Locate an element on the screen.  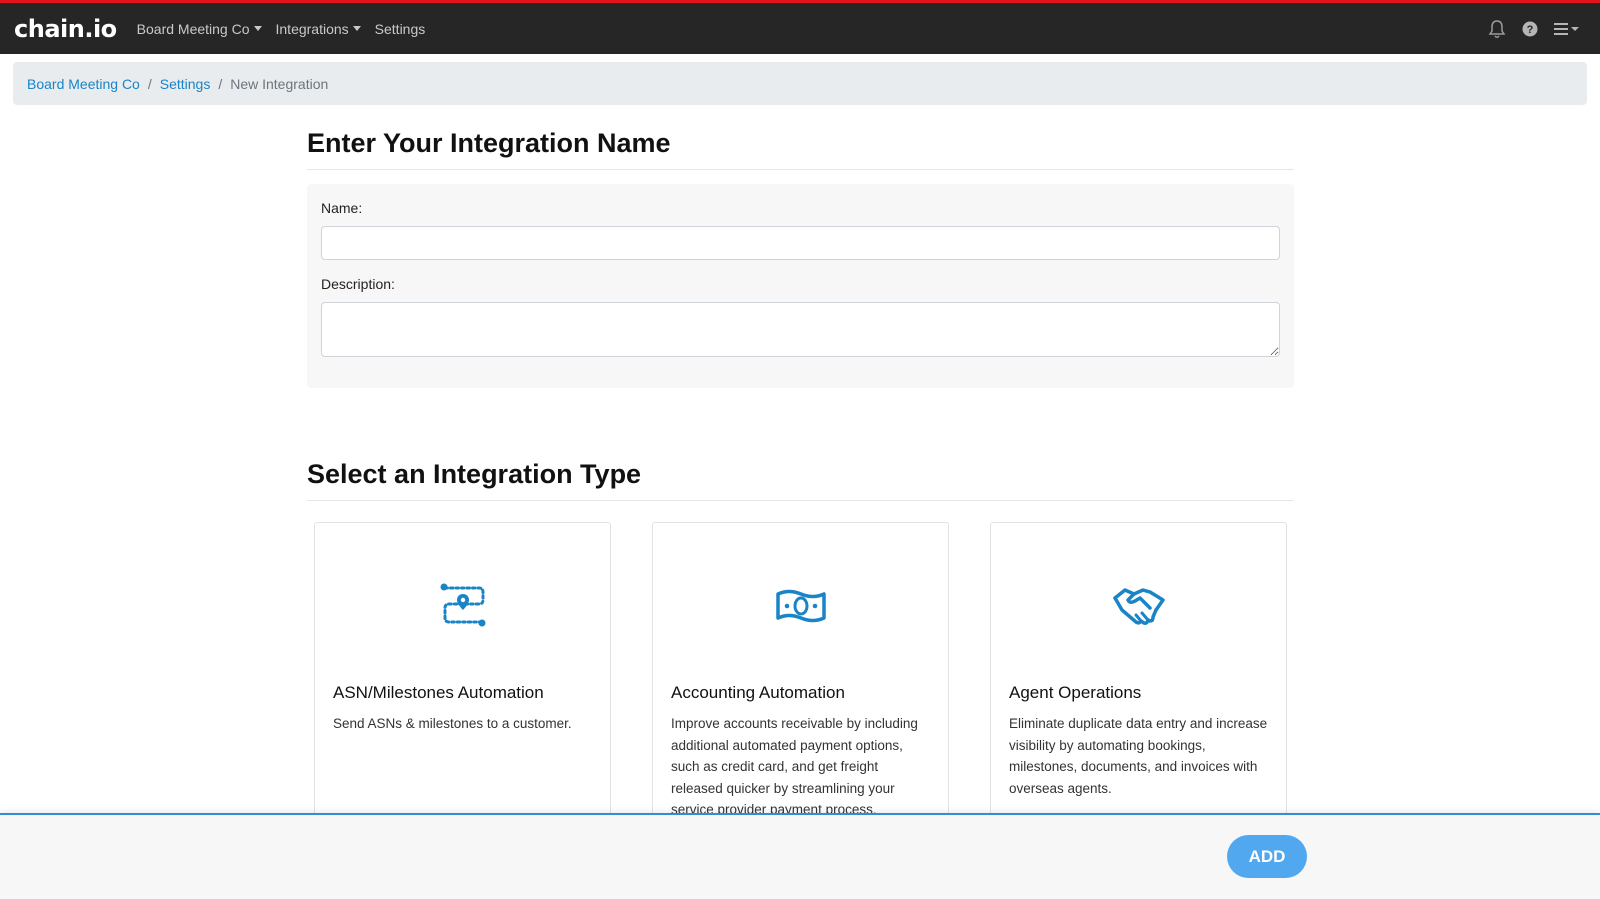
card-title: Agent Operations is located at coordinates (1075, 692).